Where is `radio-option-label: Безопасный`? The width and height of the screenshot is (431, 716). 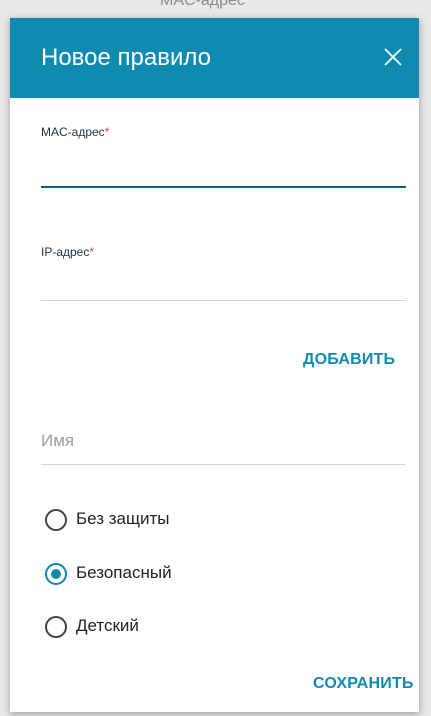
radio-option-label: Безопасный is located at coordinates (124, 572).